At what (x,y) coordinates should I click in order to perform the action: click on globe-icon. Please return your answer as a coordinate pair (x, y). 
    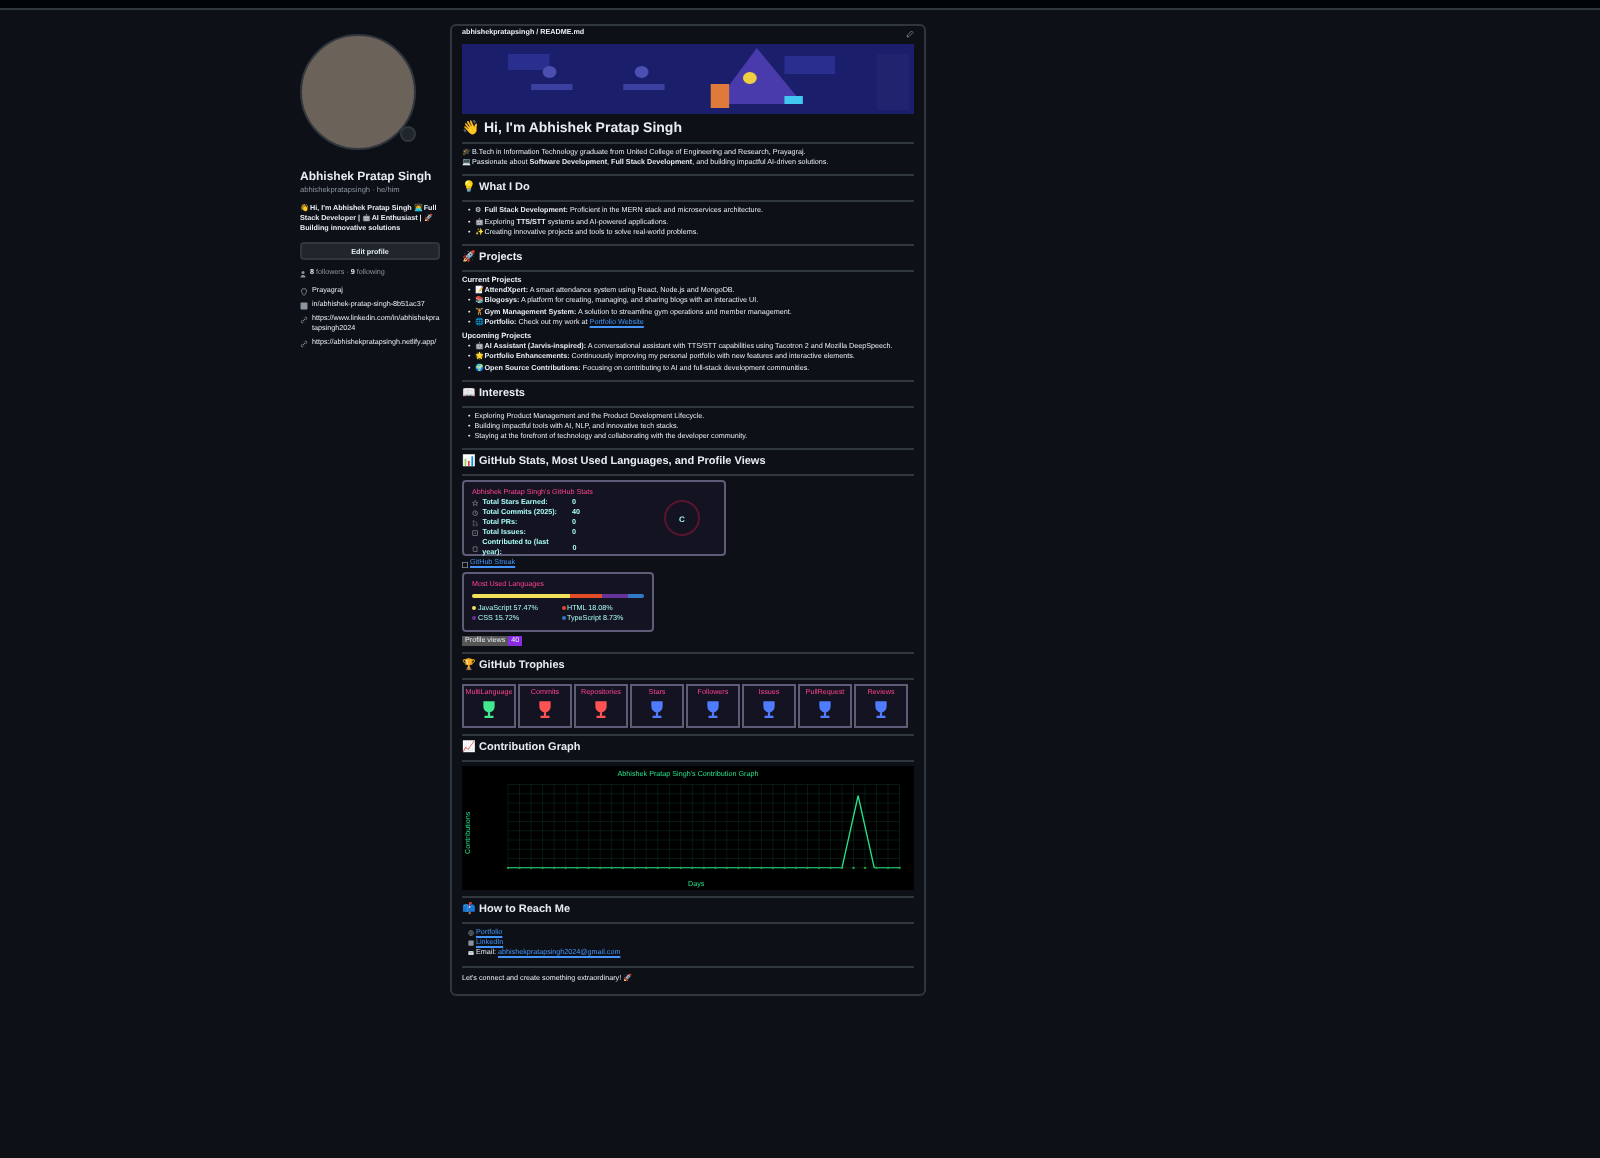
    Looking at the image, I should click on (471, 932).